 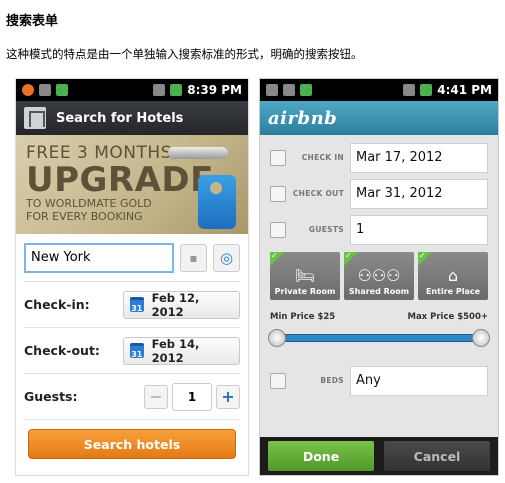 I want to click on wifi-icon, so click(x=159, y=90).